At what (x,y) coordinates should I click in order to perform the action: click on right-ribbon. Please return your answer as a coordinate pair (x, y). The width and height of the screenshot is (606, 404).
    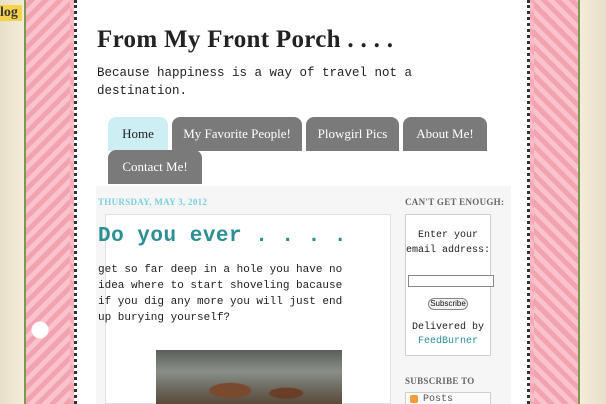
    Looking at the image, I should click on (592, 202).